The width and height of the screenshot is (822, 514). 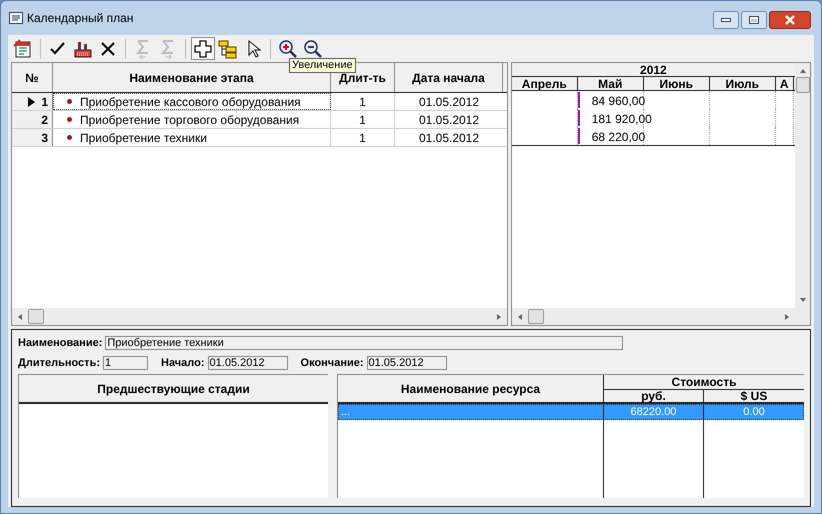 What do you see at coordinates (619, 101) in the screenshot?
I see `bar-value: 84 960,00` at bounding box center [619, 101].